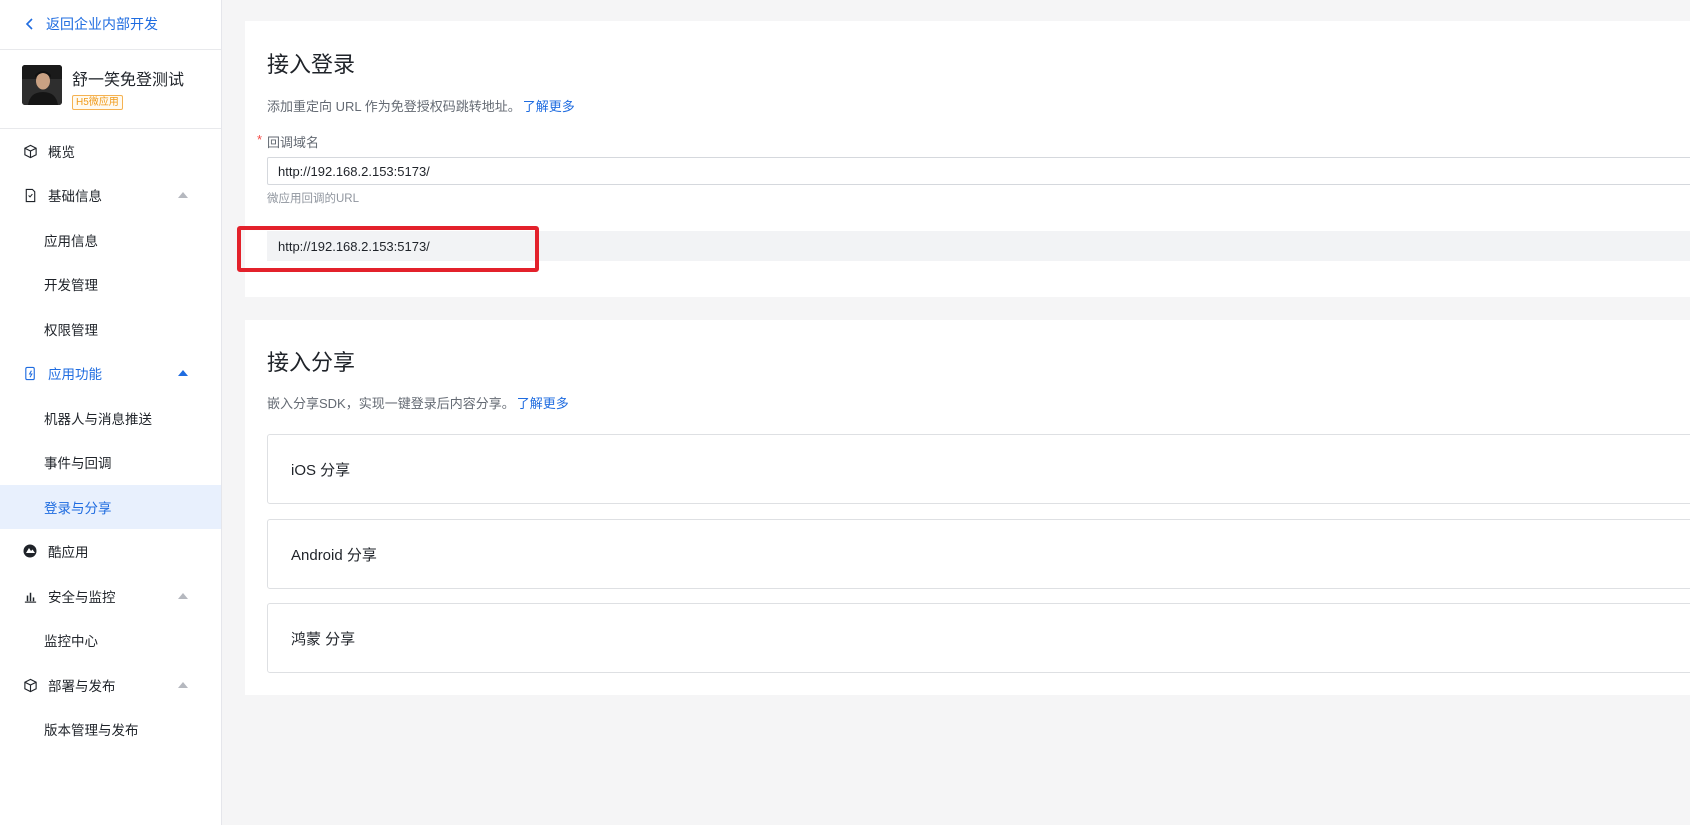 The width and height of the screenshot is (1690, 825). I want to click on sidebar-item-bot-messages: 机器人与消息推送, so click(110, 418).